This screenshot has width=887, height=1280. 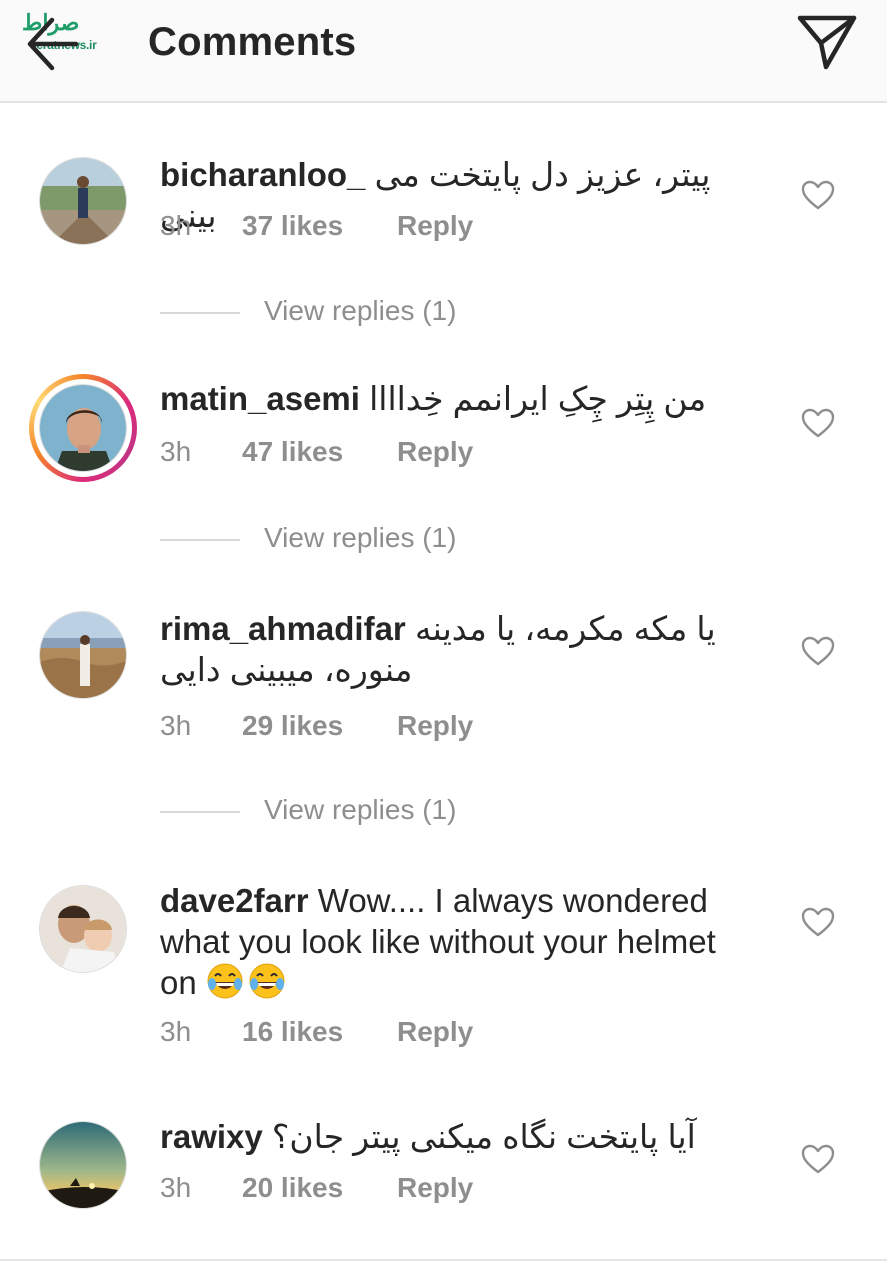 What do you see at coordinates (292, 1188) in the screenshot?
I see `likes-count: 20 likes` at bounding box center [292, 1188].